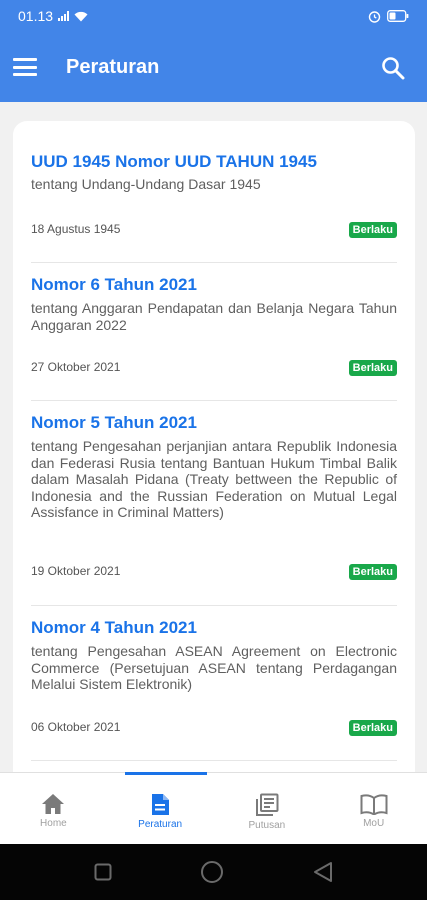 The height and width of the screenshot is (900, 427). I want to click on active-tab-indicator, so click(165, 773).